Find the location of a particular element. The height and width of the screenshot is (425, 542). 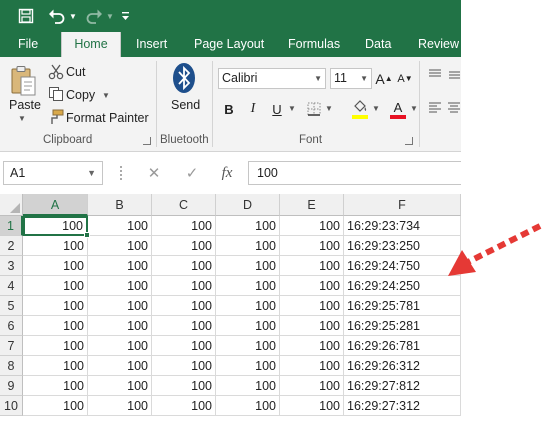

align-center-icon is located at coordinates (454, 107).